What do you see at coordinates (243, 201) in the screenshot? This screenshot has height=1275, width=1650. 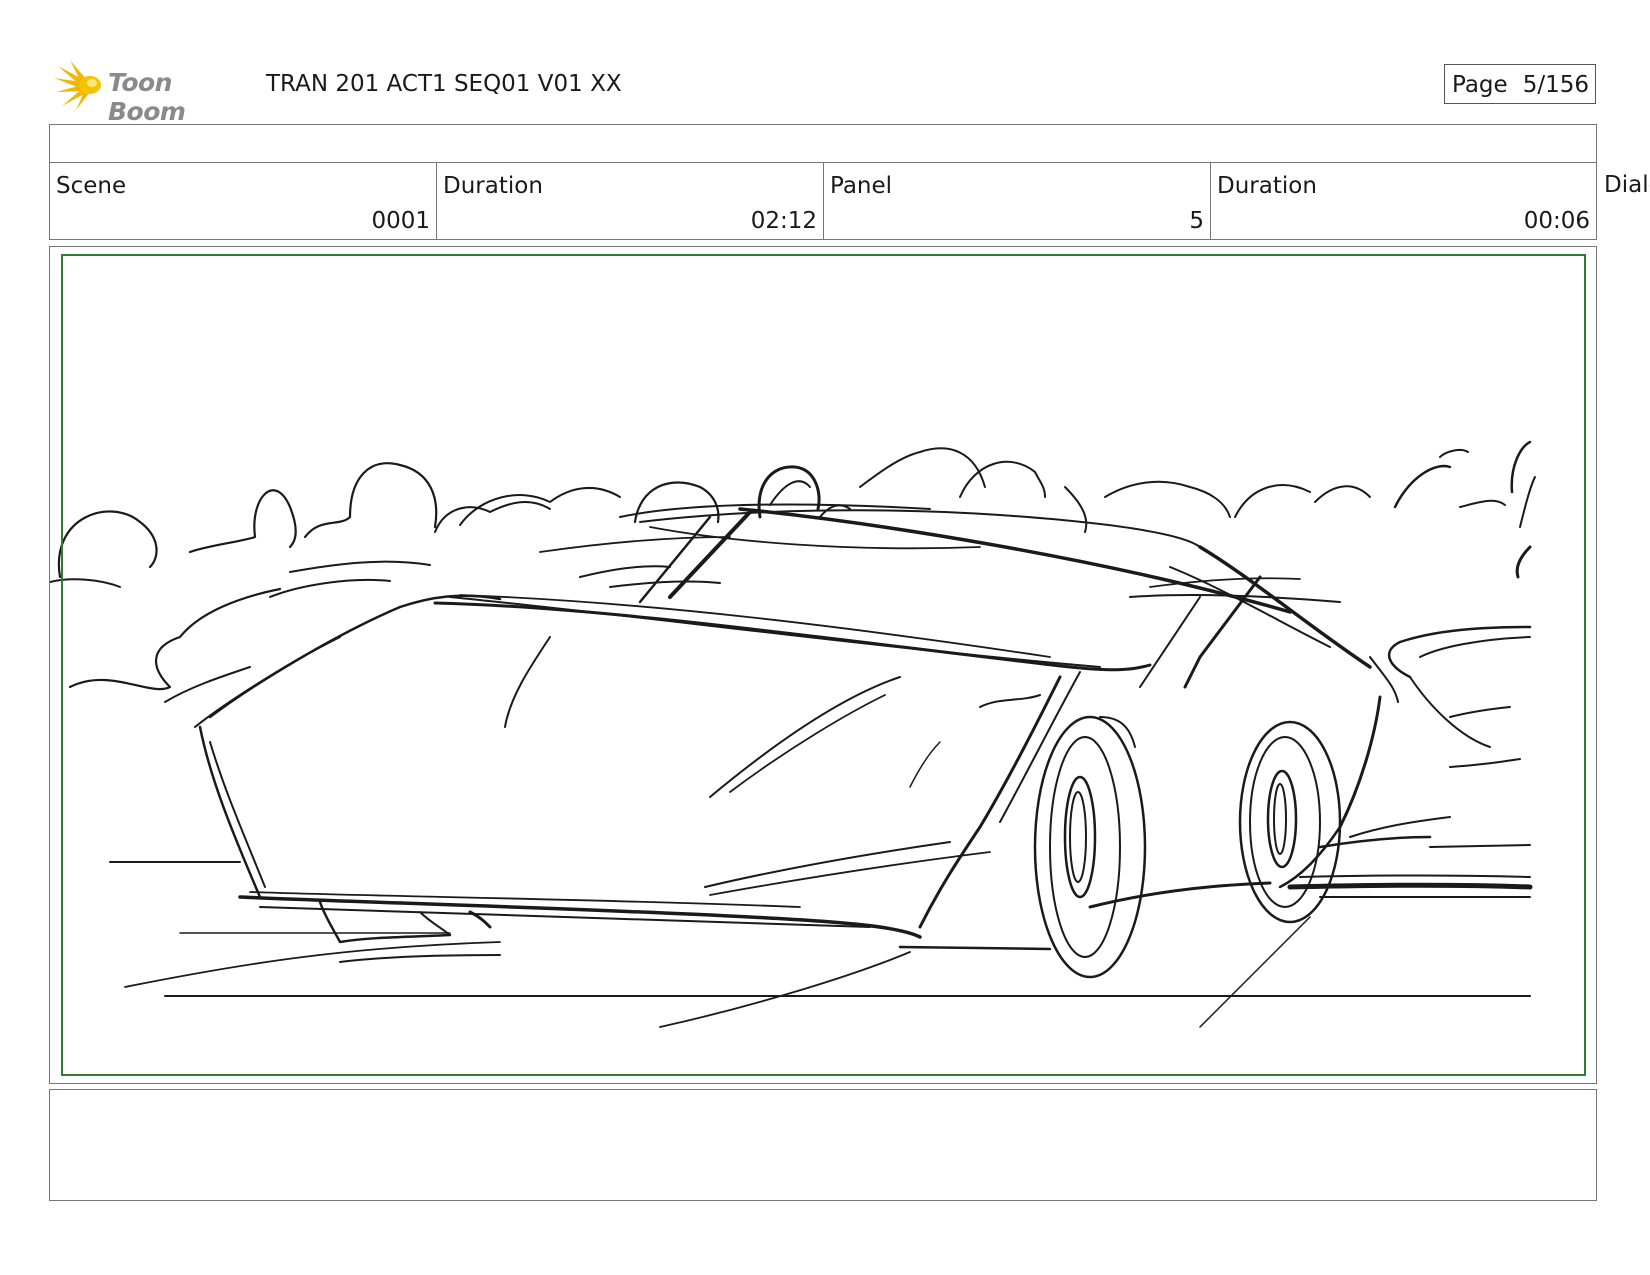 I see `scene-cell: Scene 0001` at bounding box center [243, 201].